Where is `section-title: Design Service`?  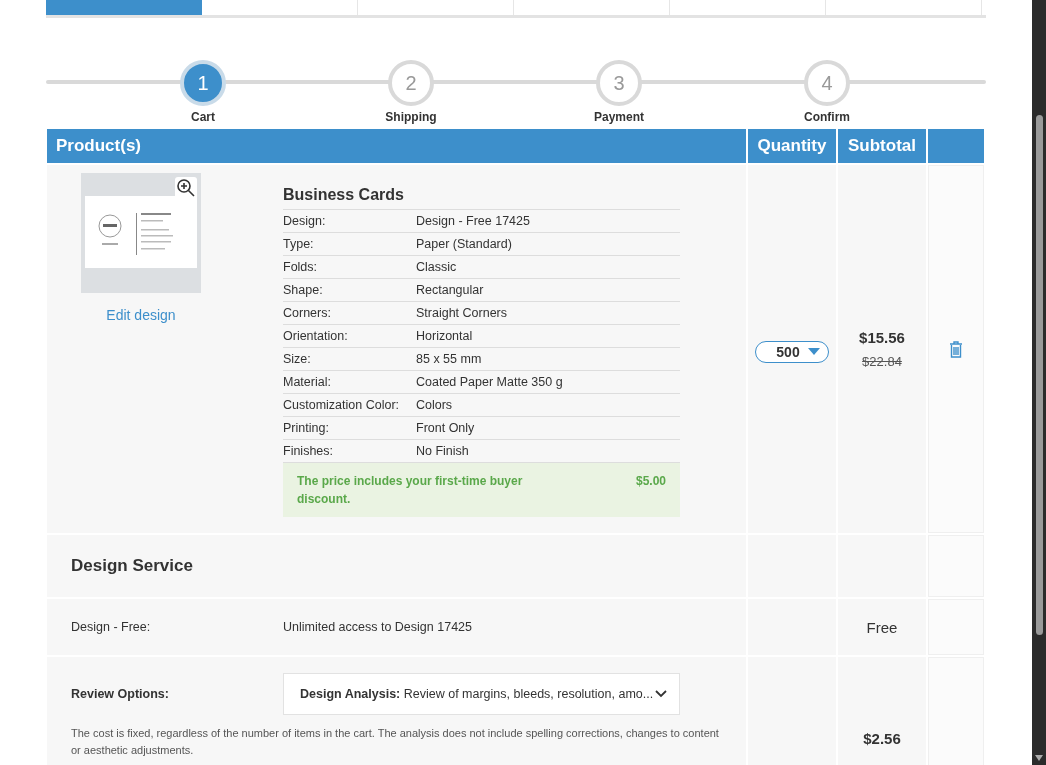
section-title: Design Service is located at coordinates (132, 566).